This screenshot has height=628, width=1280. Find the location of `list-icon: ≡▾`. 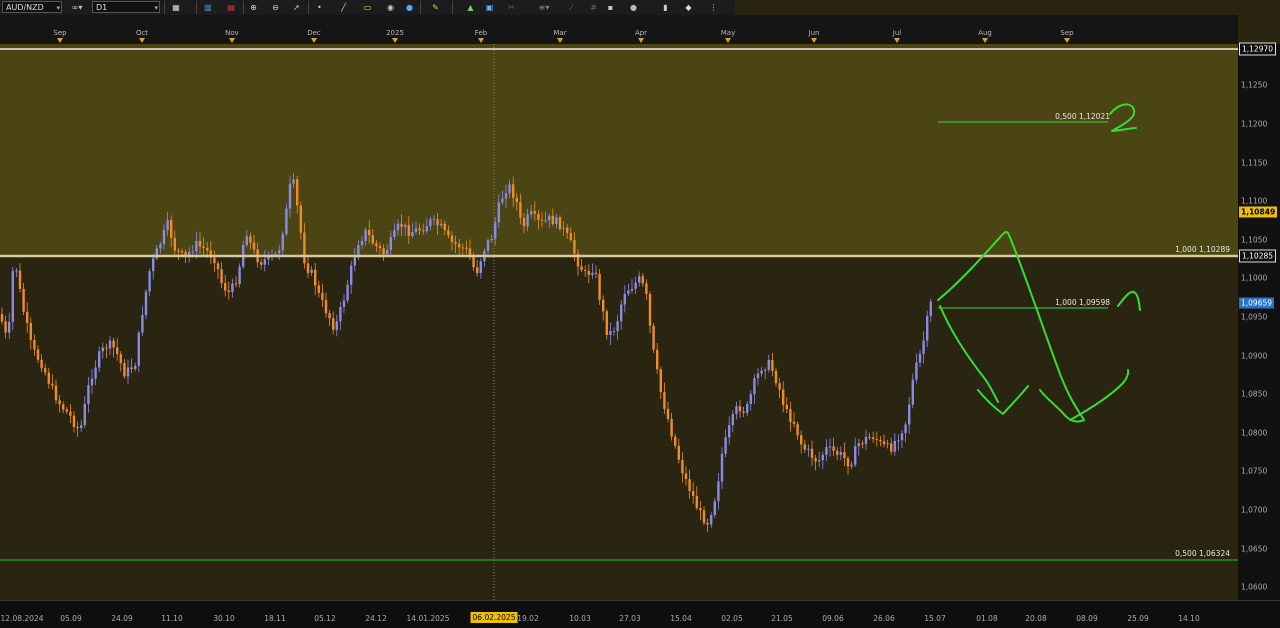

list-icon: ≡▾ is located at coordinates (544, 7).